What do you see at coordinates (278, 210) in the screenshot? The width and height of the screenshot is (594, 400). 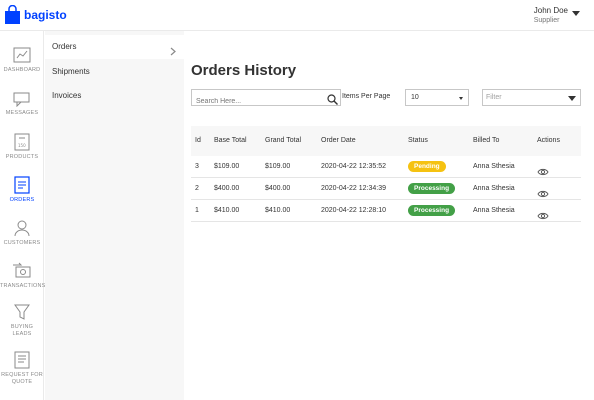 I see `cell-grand-total: $410.00` at bounding box center [278, 210].